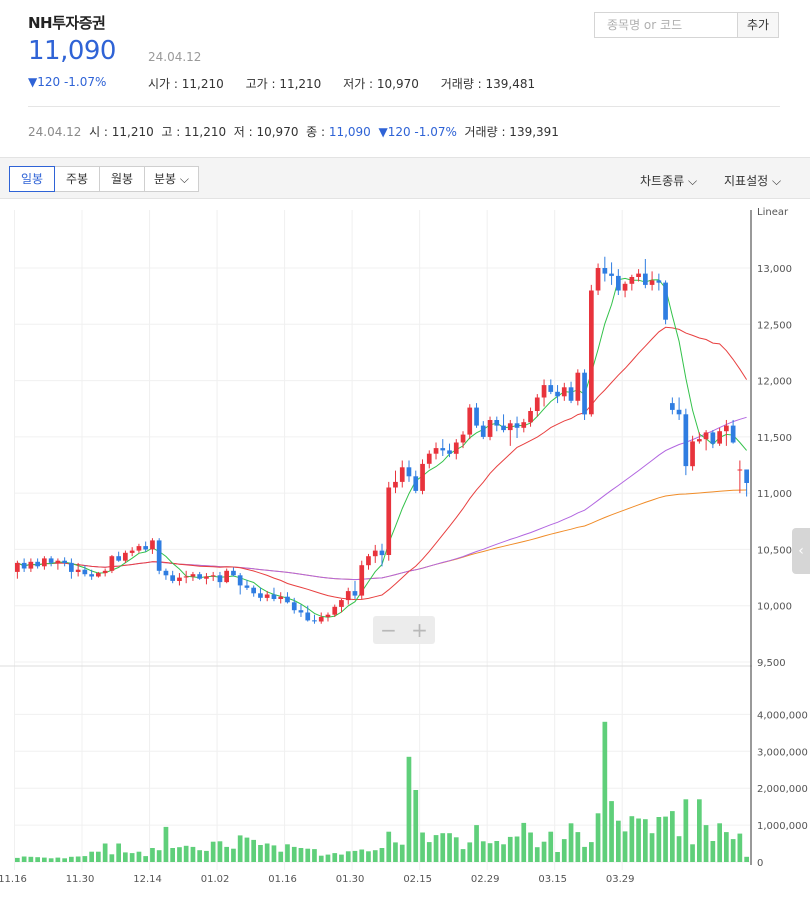 The height and width of the screenshot is (900, 810). What do you see at coordinates (80, 879) in the screenshot?
I see `x-tick-label: 11.30` at bounding box center [80, 879].